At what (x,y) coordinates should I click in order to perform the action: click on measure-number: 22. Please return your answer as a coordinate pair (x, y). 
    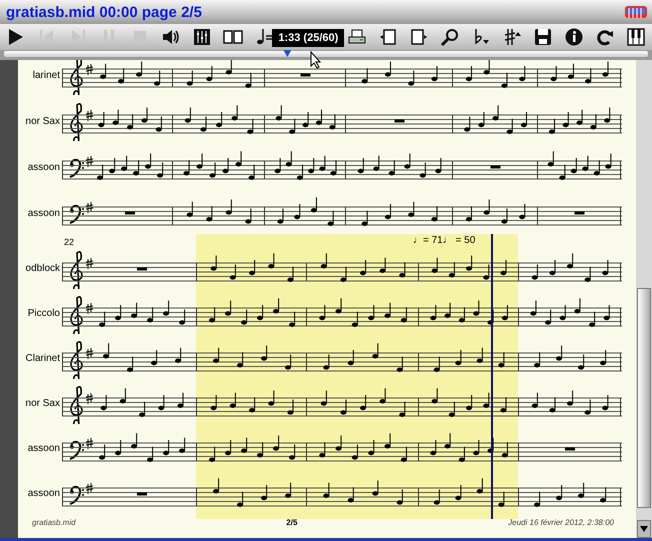
    Looking at the image, I should click on (69, 242).